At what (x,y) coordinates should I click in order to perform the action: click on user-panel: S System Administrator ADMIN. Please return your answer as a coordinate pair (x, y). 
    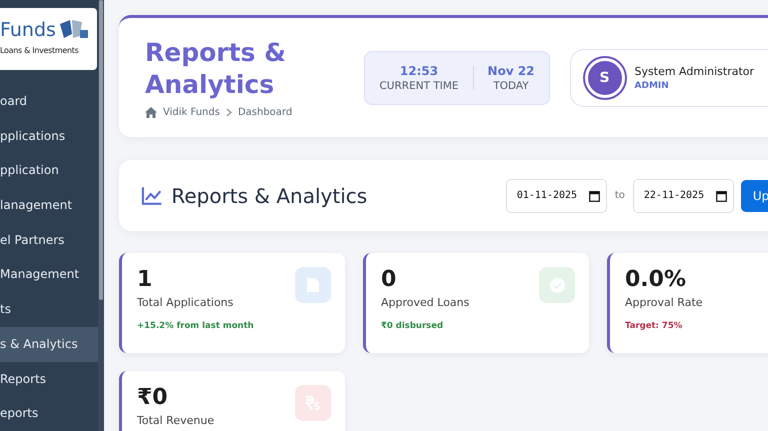
    Looking at the image, I should click on (669, 77).